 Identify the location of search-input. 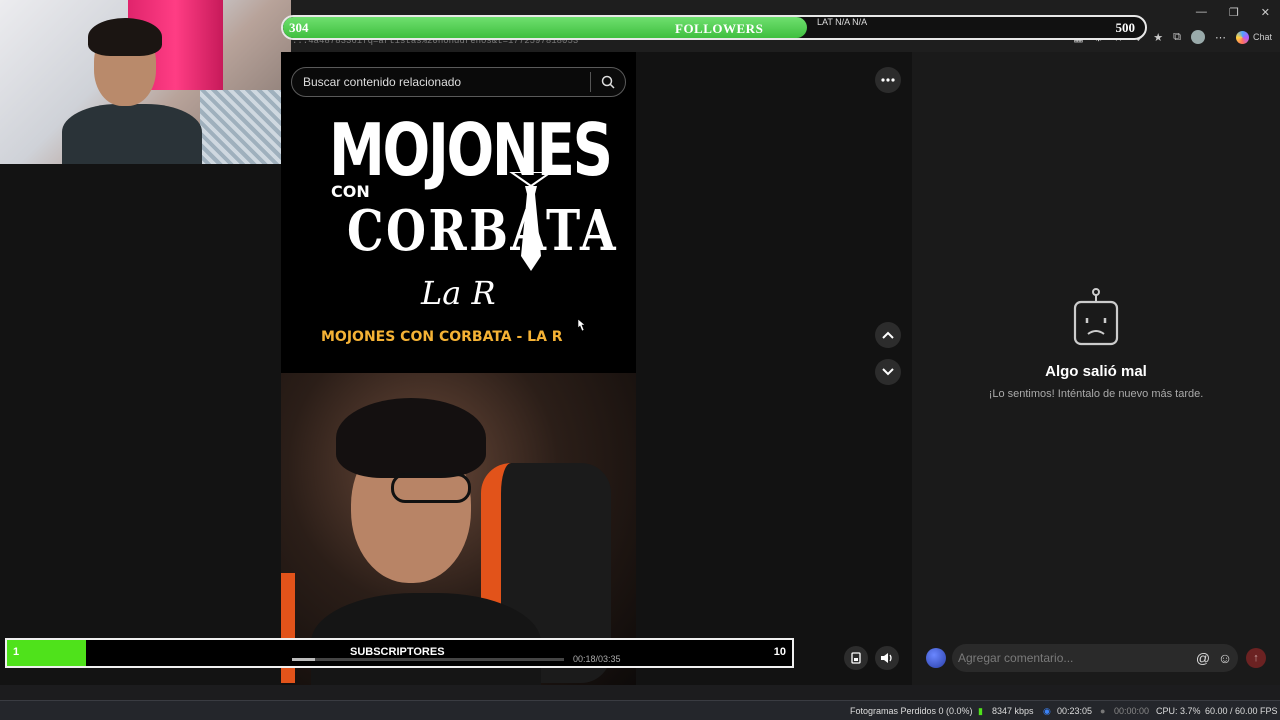
(441, 82).